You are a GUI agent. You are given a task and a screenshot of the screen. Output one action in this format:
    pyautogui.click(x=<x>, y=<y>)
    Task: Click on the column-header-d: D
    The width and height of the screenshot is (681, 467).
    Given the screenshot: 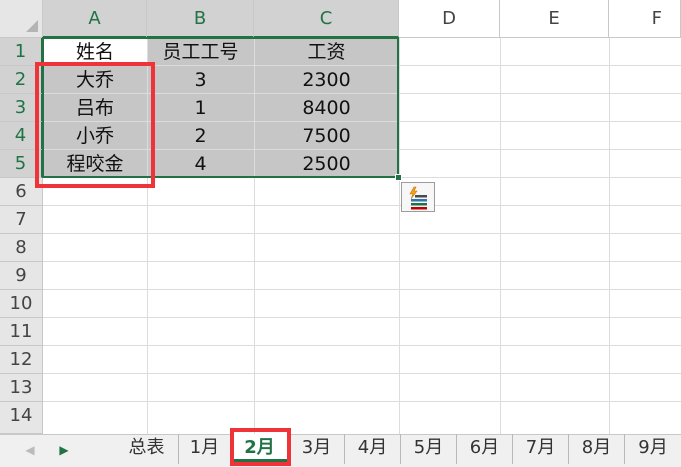 What is the action you would take?
    pyautogui.click(x=449, y=19)
    